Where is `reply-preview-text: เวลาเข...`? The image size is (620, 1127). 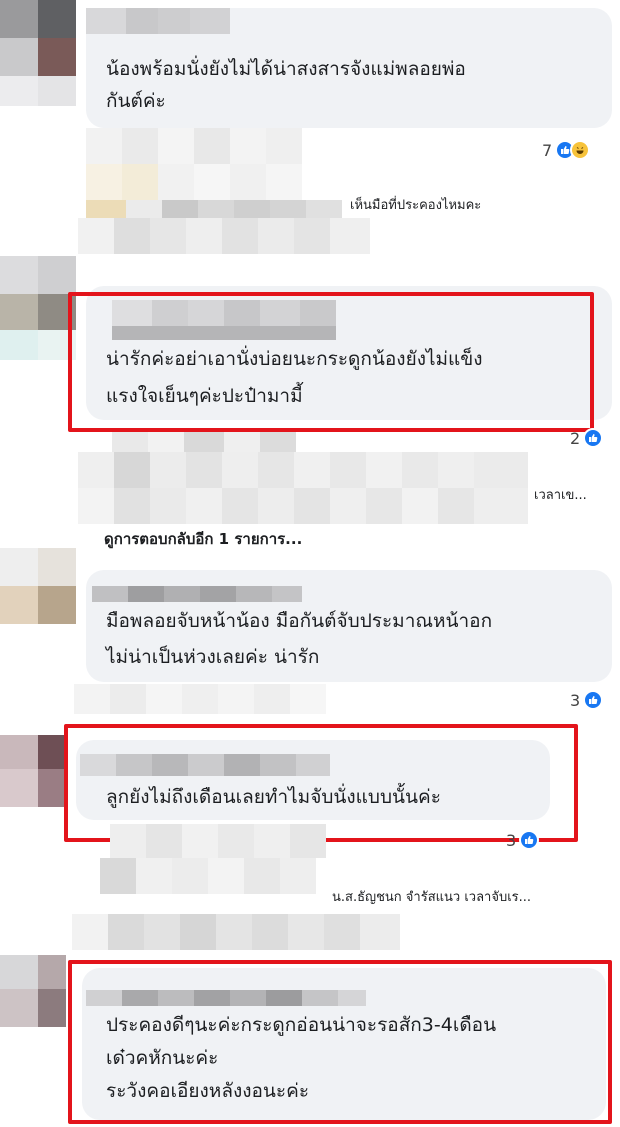
reply-preview-text: เวลาเข... is located at coordinates (560, 494).